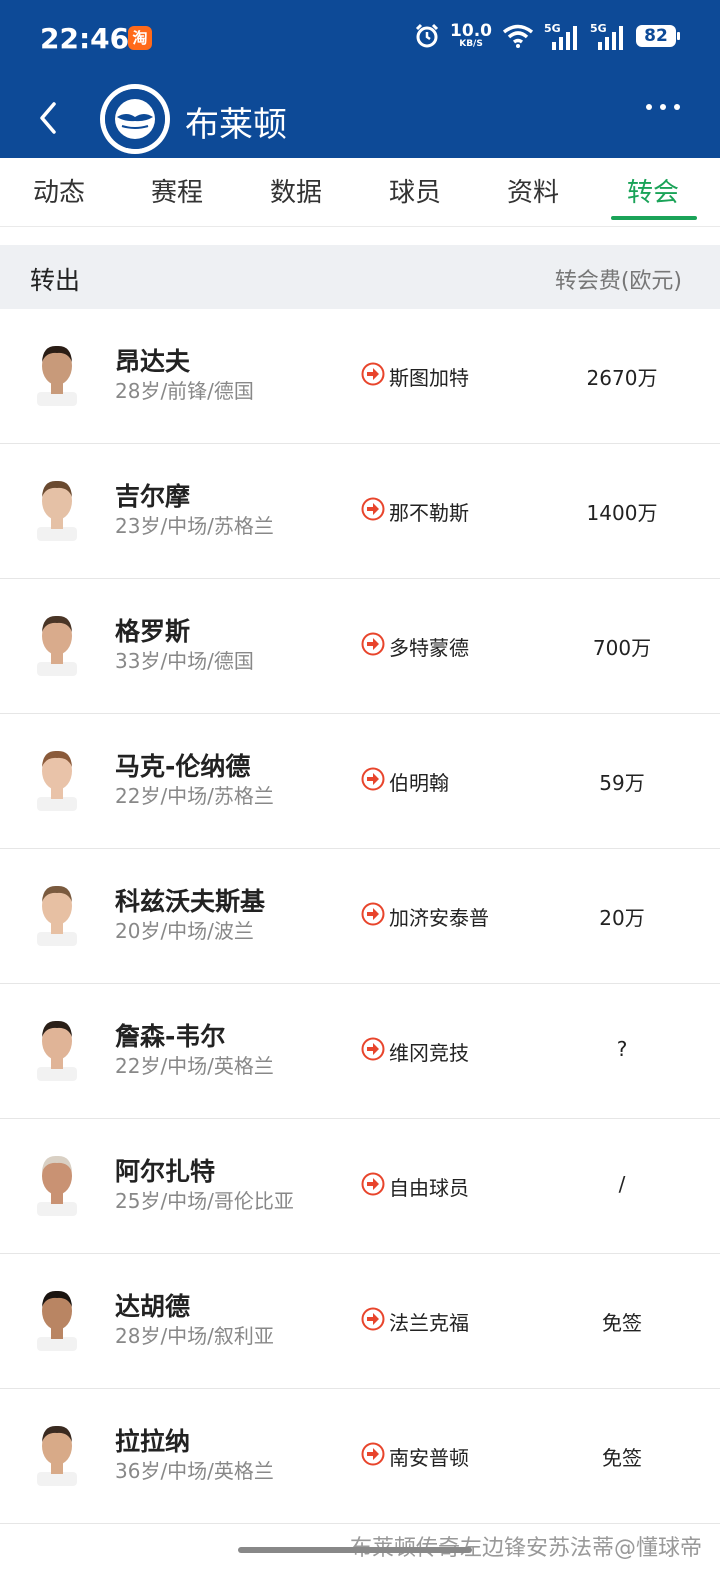  Describe the element at coordinates (622, 513) in the screenshot. I see `transfer-fee: 1400万` at that location.